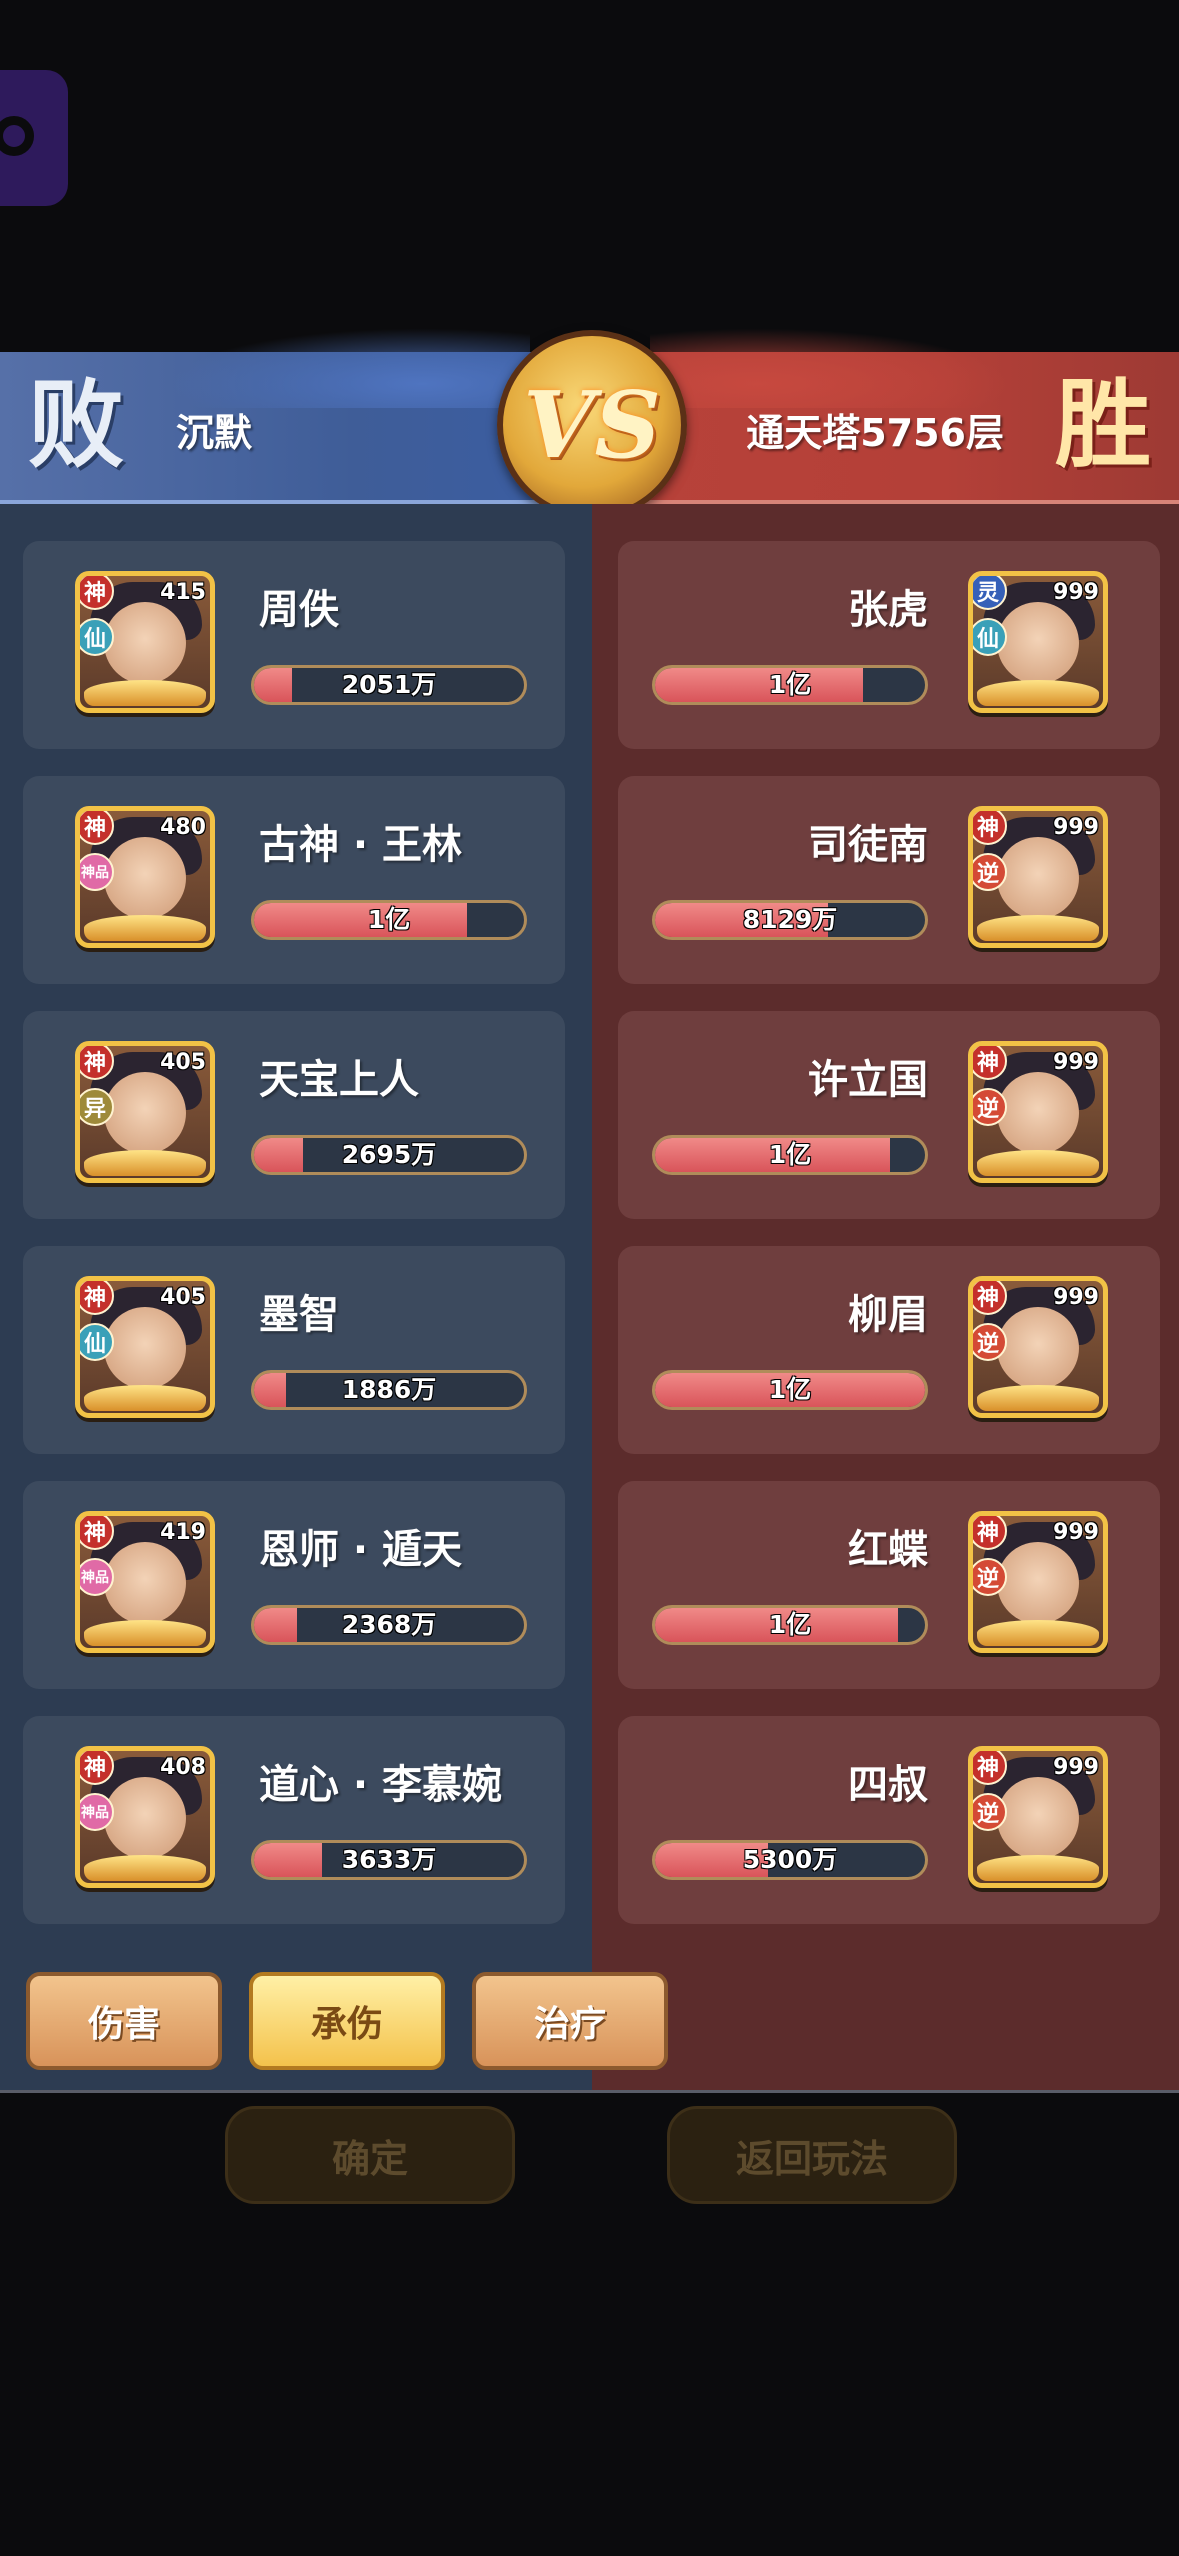 The image size is (1179, 2556). What do you see at coordinates (294, 645) in the screenshot?
I see `left-hero-card: 415 神仙 周佚 2051万` at bounding box center [294, 645].